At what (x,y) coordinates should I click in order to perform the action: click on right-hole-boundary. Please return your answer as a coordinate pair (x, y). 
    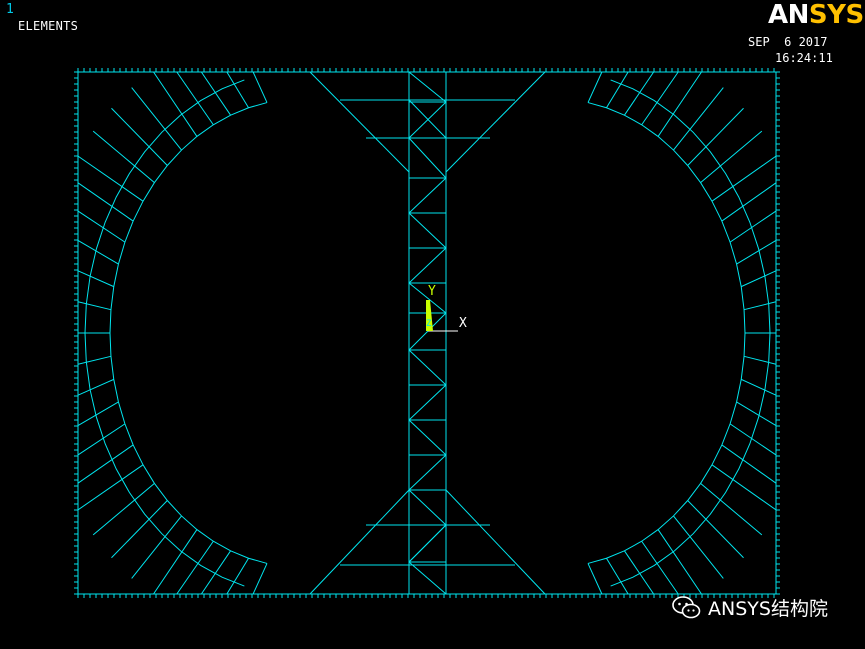
    Looking at the image, I should click on (666, 333).